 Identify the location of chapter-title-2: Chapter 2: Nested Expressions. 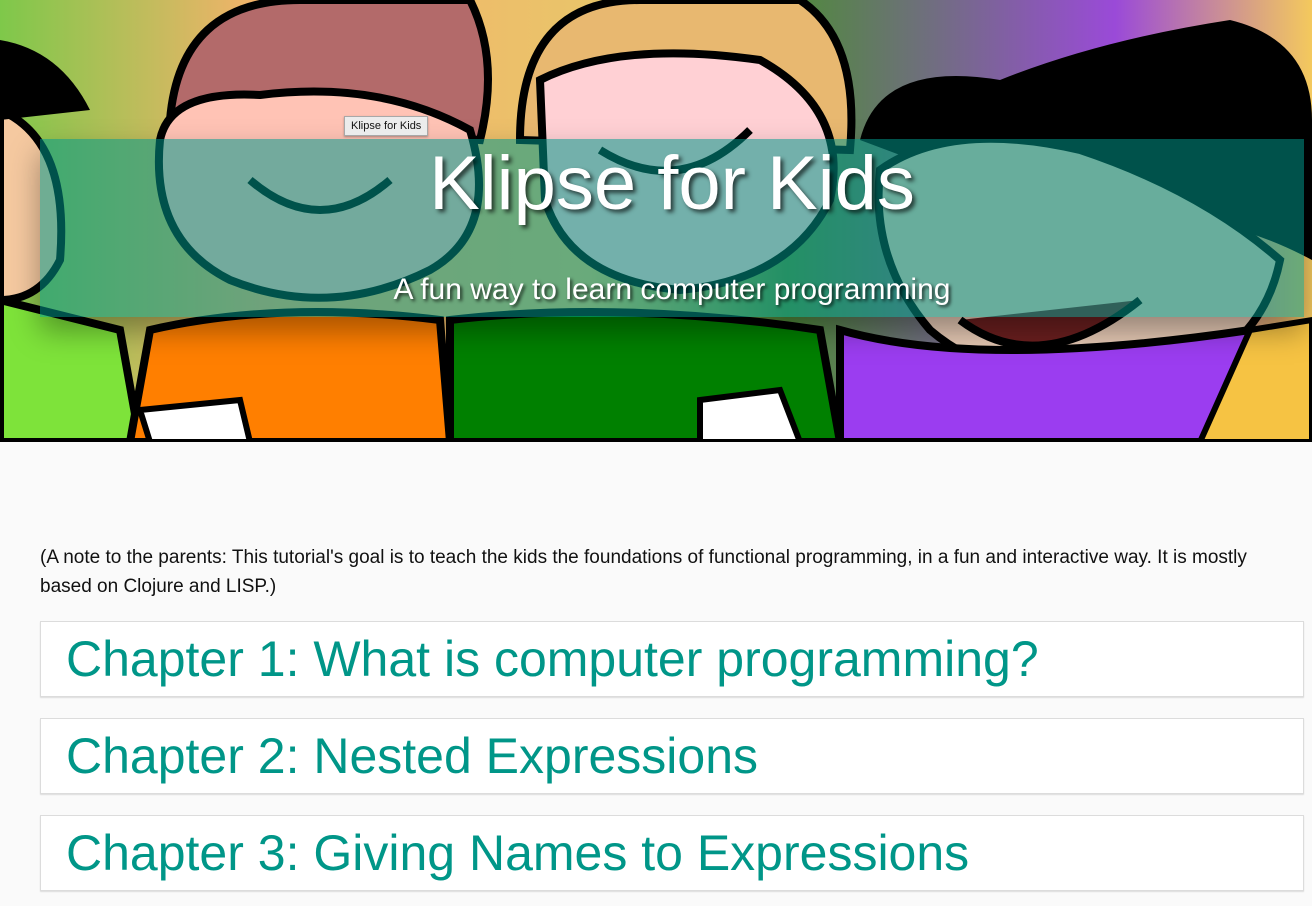
(412, 756).